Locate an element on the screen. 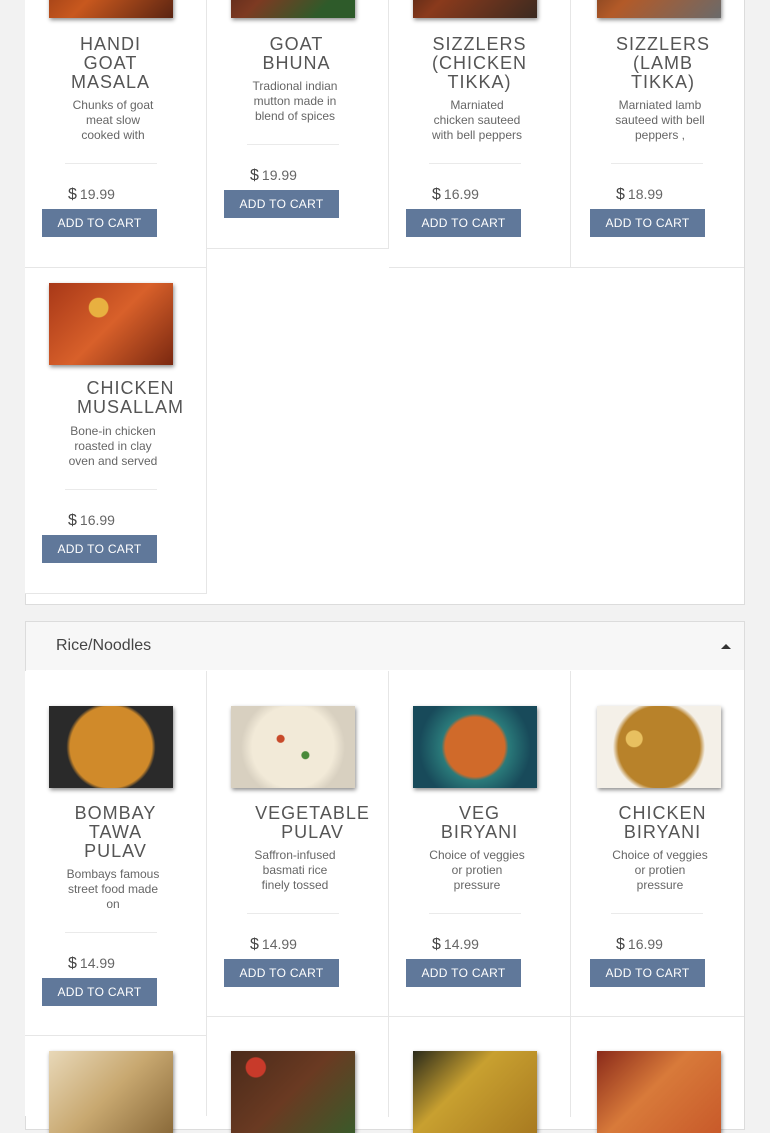 This screenshot has height=1133, width=770. item-name: VEG BIRYANI is located at coordinates (479, 822).